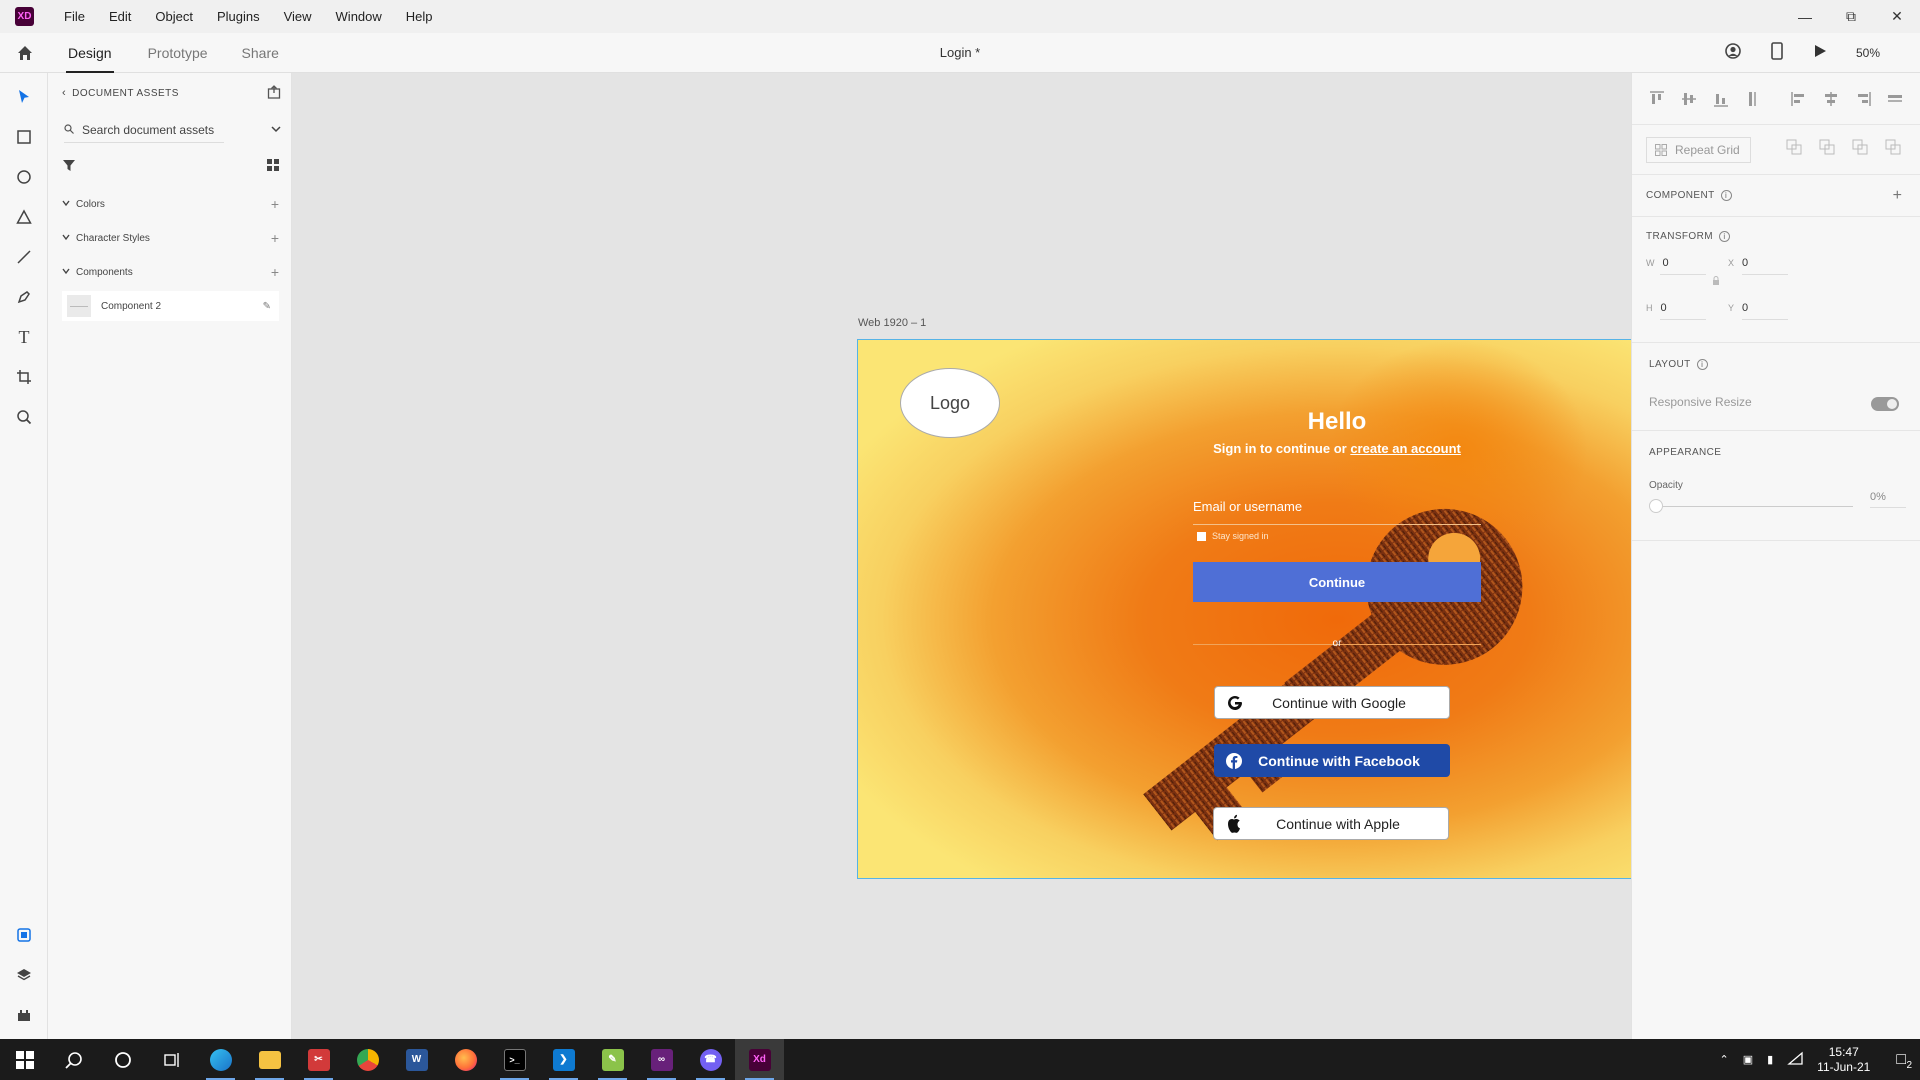  I want to click on tab-design: Design, so click(90, 53).